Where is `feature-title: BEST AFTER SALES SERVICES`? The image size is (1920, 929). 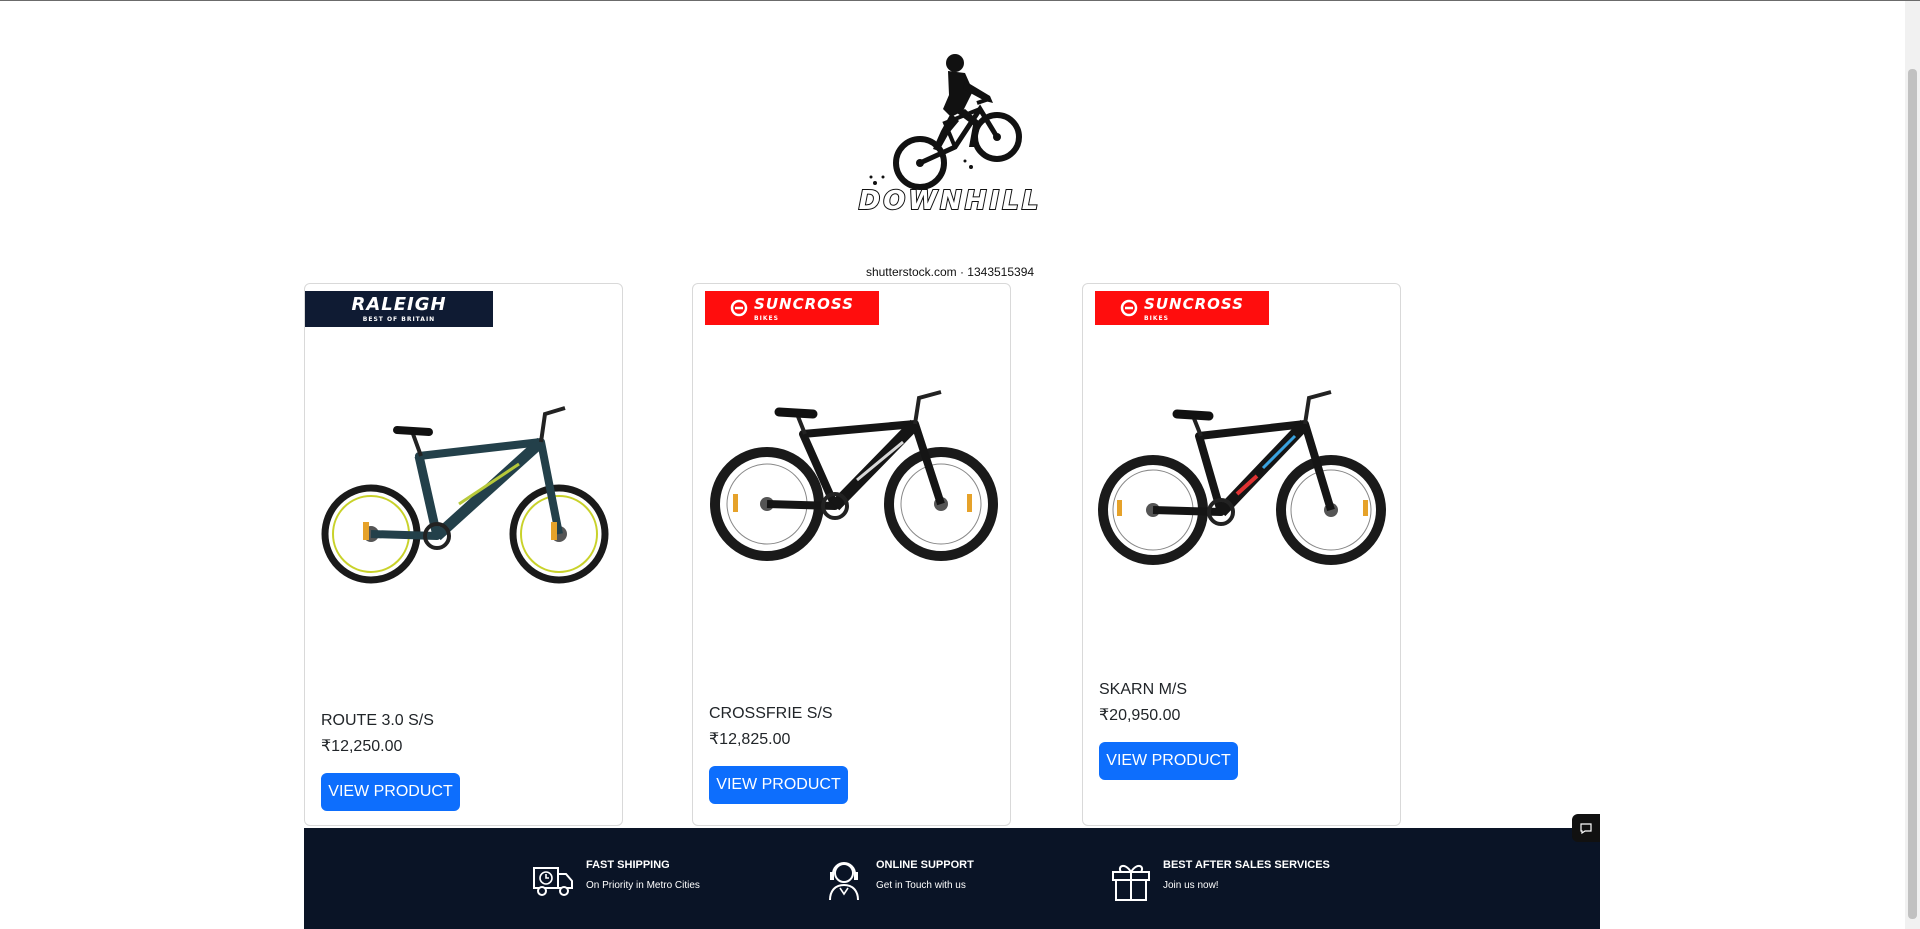 feature-title: BEST AFTER SALES SERVICES is located at coordinates (1246, 865).